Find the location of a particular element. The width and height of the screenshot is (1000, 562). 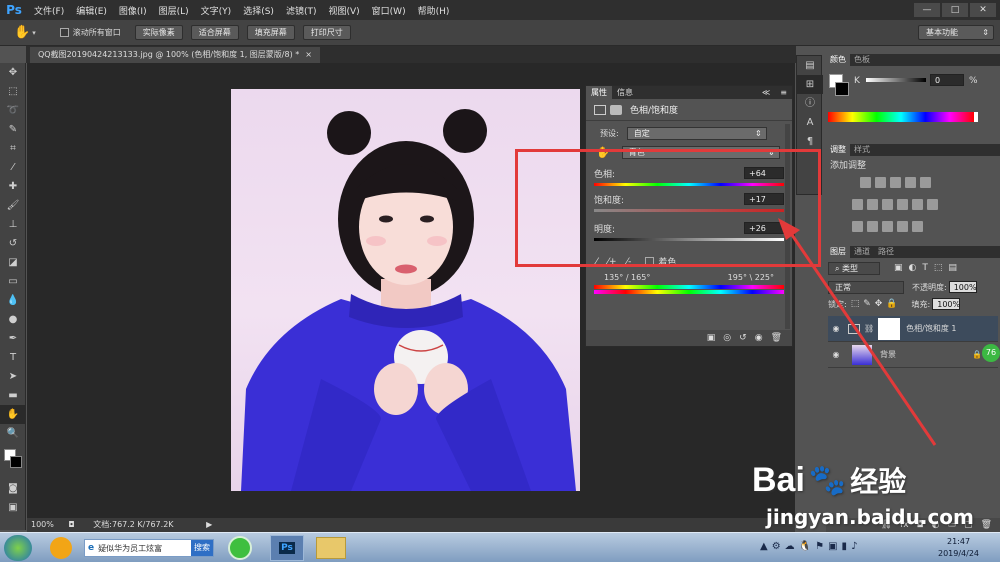

start-button is located at coordinates (18, 548).